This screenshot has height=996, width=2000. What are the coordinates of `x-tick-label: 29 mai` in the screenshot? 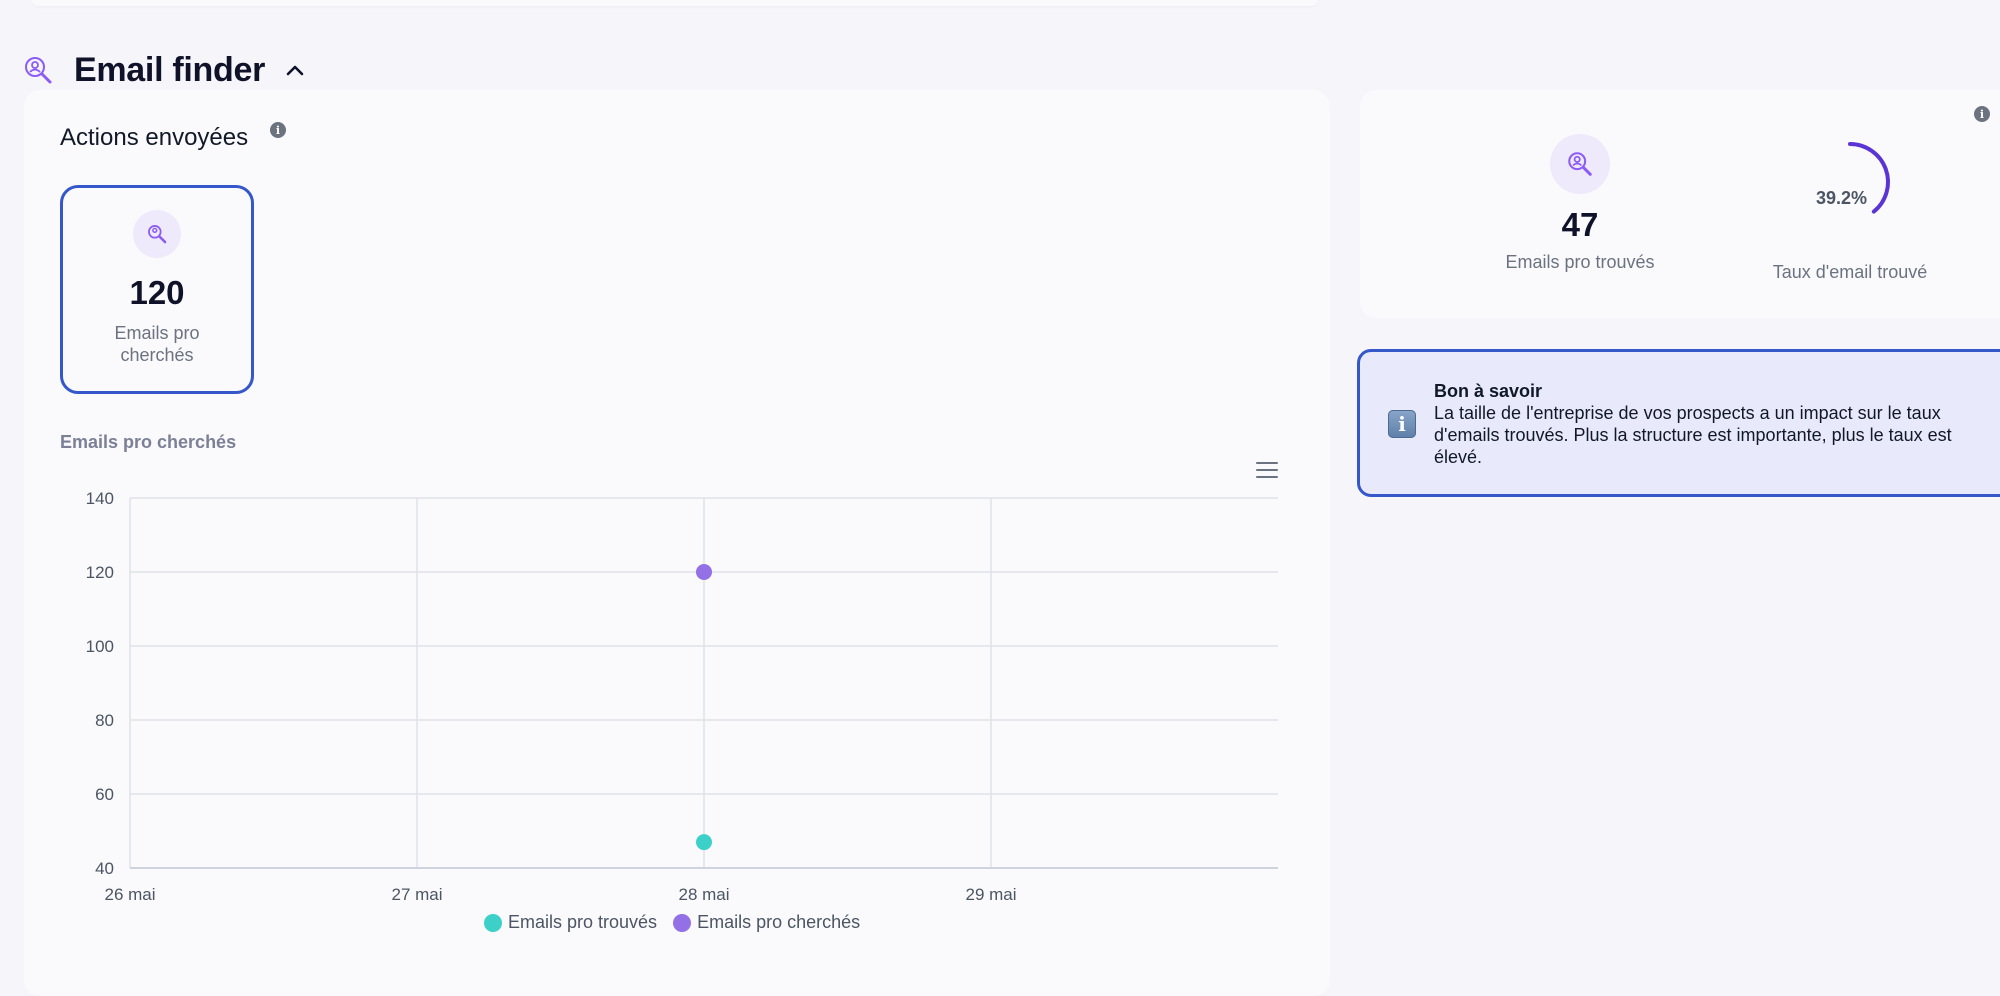 It's located at (990, 894).